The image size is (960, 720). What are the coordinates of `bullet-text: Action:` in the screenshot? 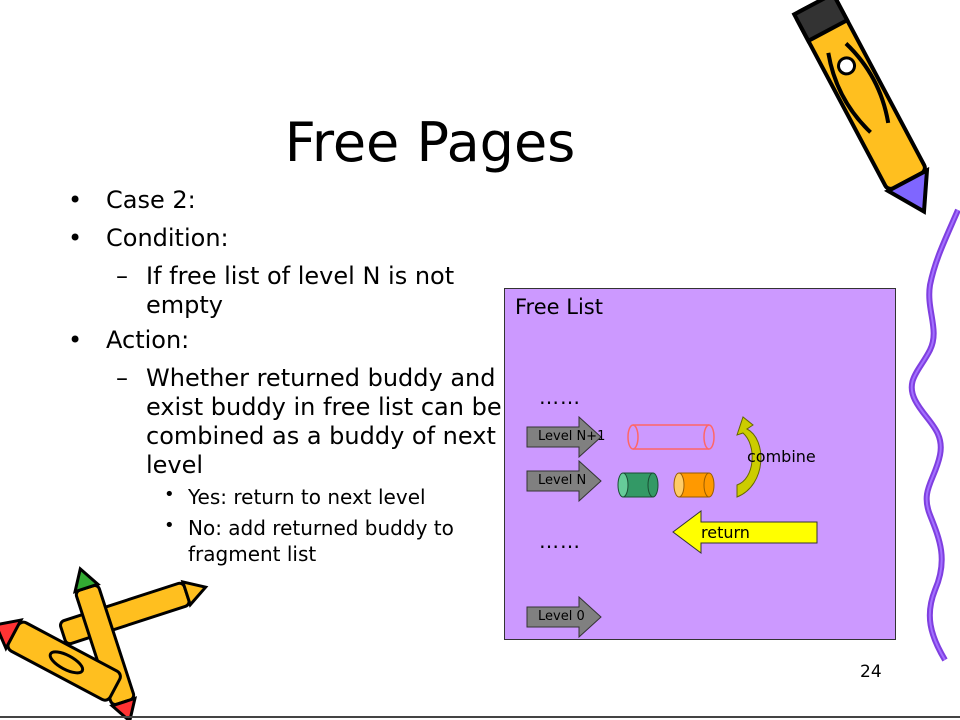 It's located at (148, 340).